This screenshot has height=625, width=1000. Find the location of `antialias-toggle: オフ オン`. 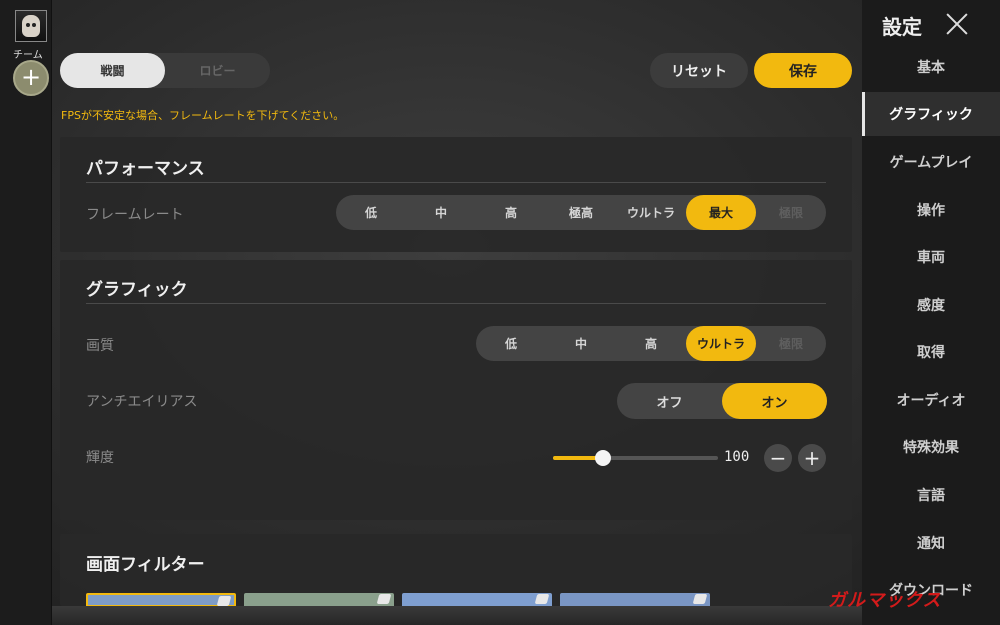

antialias-toggle: オフ オン is located at coordinates (722, 401).